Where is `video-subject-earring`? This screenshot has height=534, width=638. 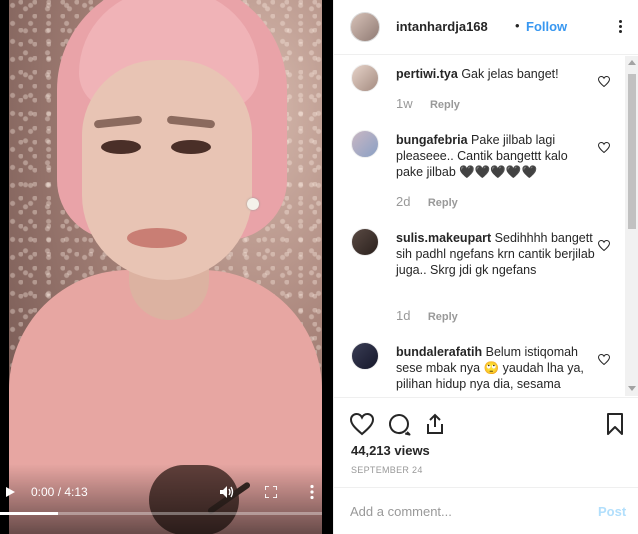 video-subject-earring is located at coordinates (253, 204).